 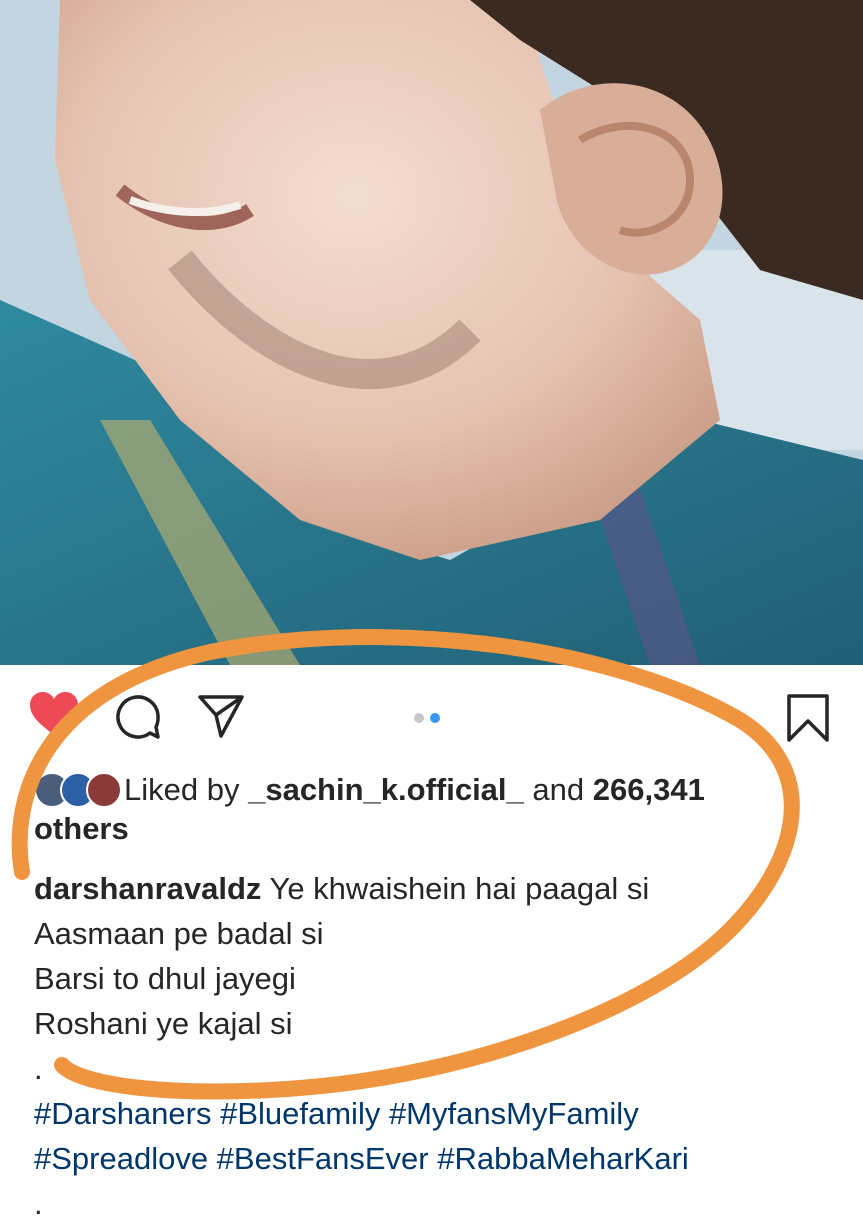 What do you see at coordinates (808, 720) in the screenshot?
I see `bookmark-icon` at bounding box center [808, 720].